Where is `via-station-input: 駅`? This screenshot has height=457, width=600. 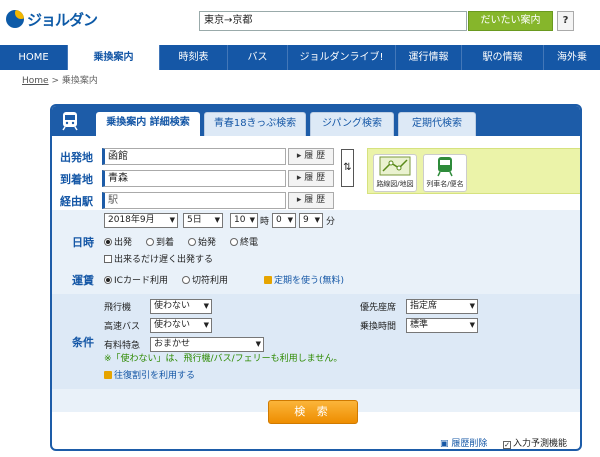 via-station-input: 駅 is located at coordinates (194, 200).